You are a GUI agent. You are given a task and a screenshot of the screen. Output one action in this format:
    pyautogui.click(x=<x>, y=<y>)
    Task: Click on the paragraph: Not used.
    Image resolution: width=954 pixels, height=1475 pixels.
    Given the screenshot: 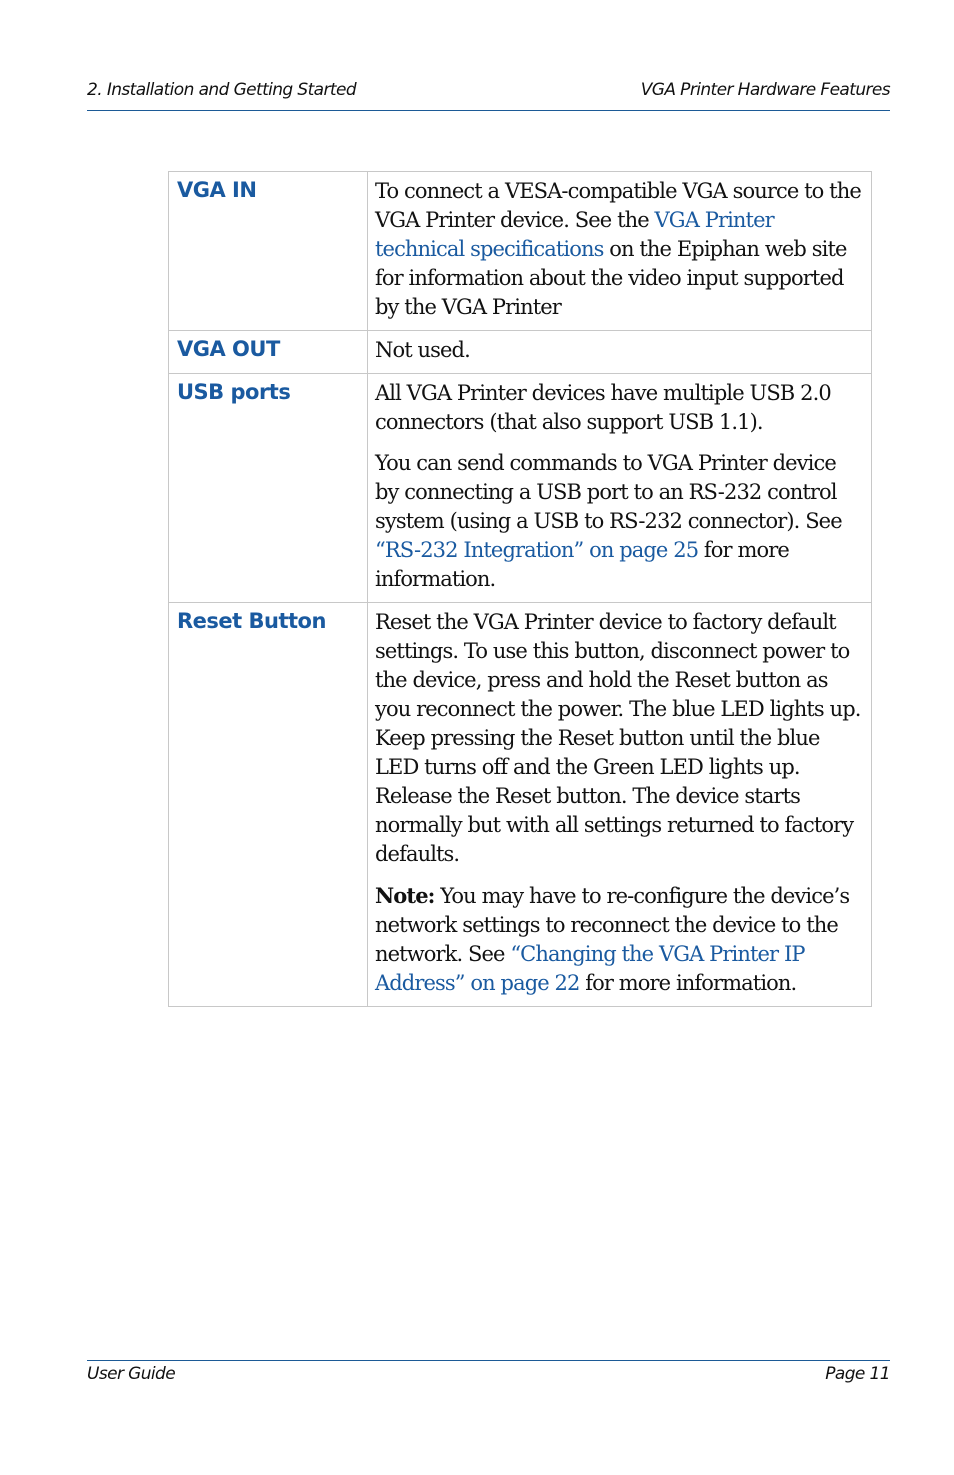 What is the action you would take?
    pyautogui.click(x=423, y=350)
    